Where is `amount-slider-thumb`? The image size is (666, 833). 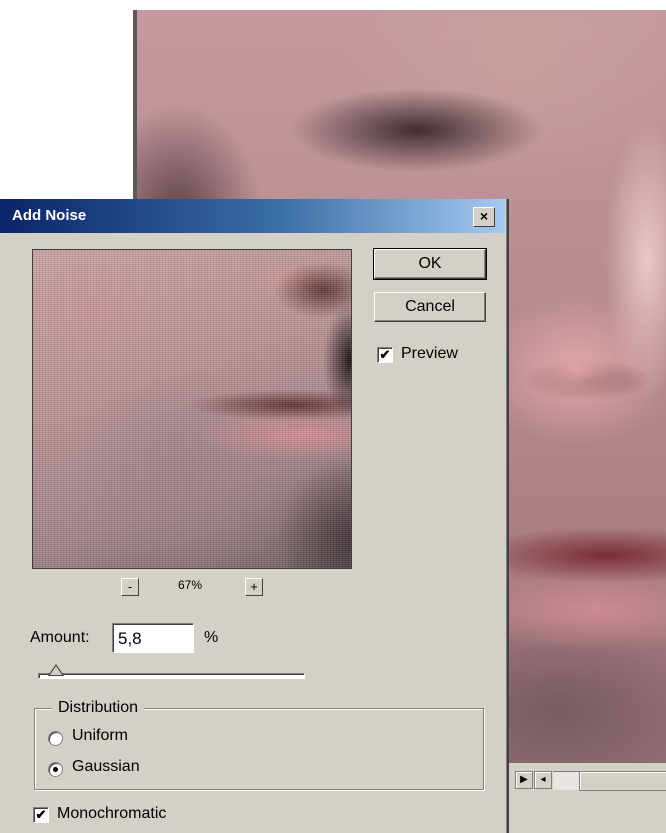 amount-slider-thumb is located at coordinates (56, 670).